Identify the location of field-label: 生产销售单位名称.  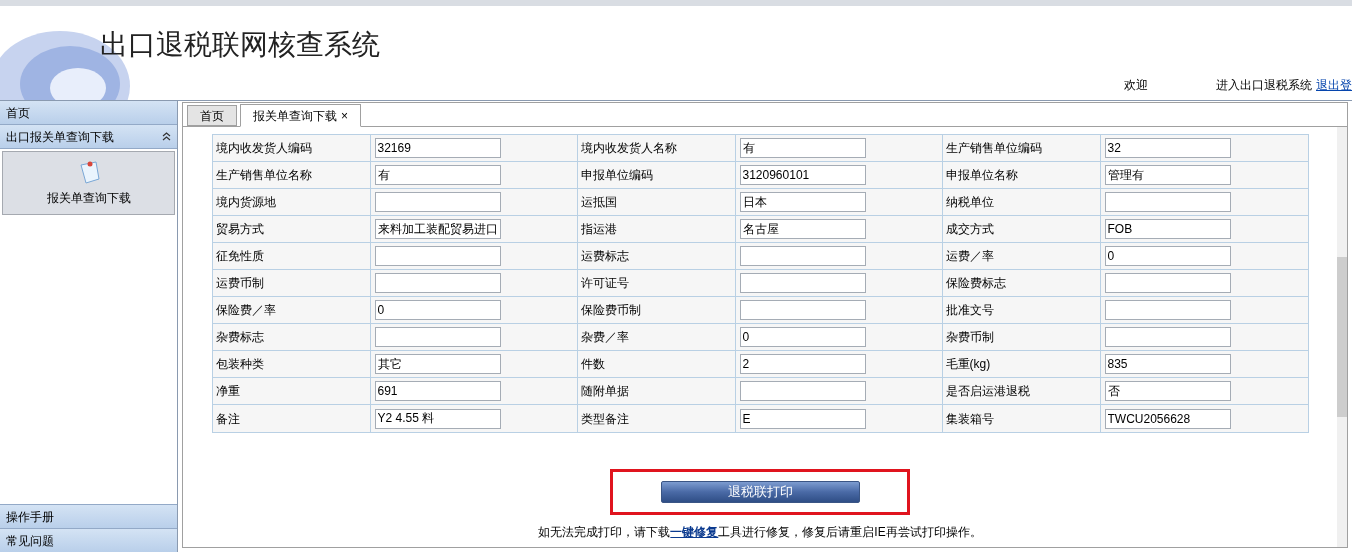
(263, 175).